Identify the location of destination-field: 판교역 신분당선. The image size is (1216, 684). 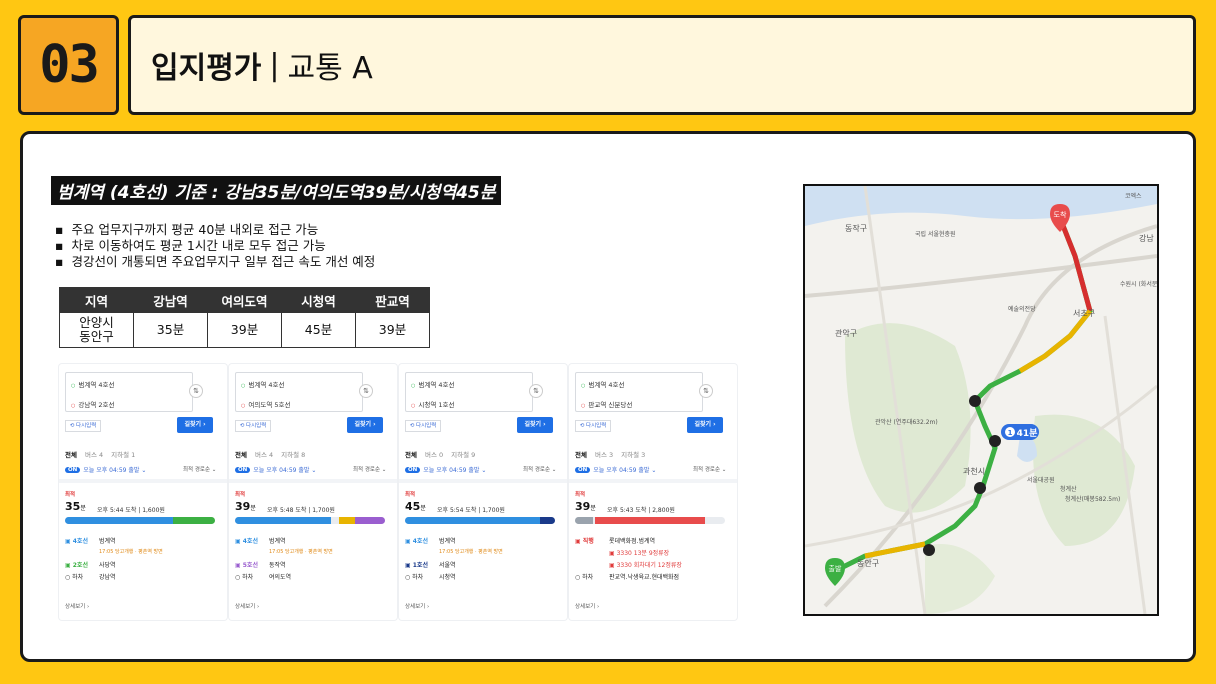
(606, 404).